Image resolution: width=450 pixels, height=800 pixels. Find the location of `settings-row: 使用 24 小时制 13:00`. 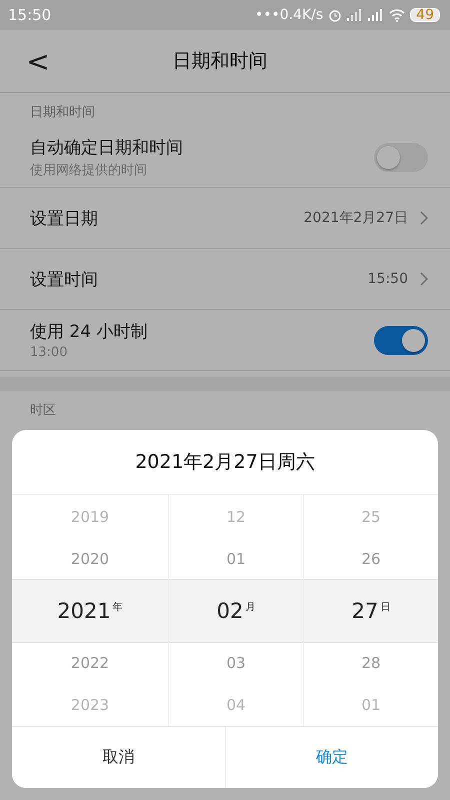

settings-row: 使用 24 小时制 13:00 is located at coordinates (225, 340).